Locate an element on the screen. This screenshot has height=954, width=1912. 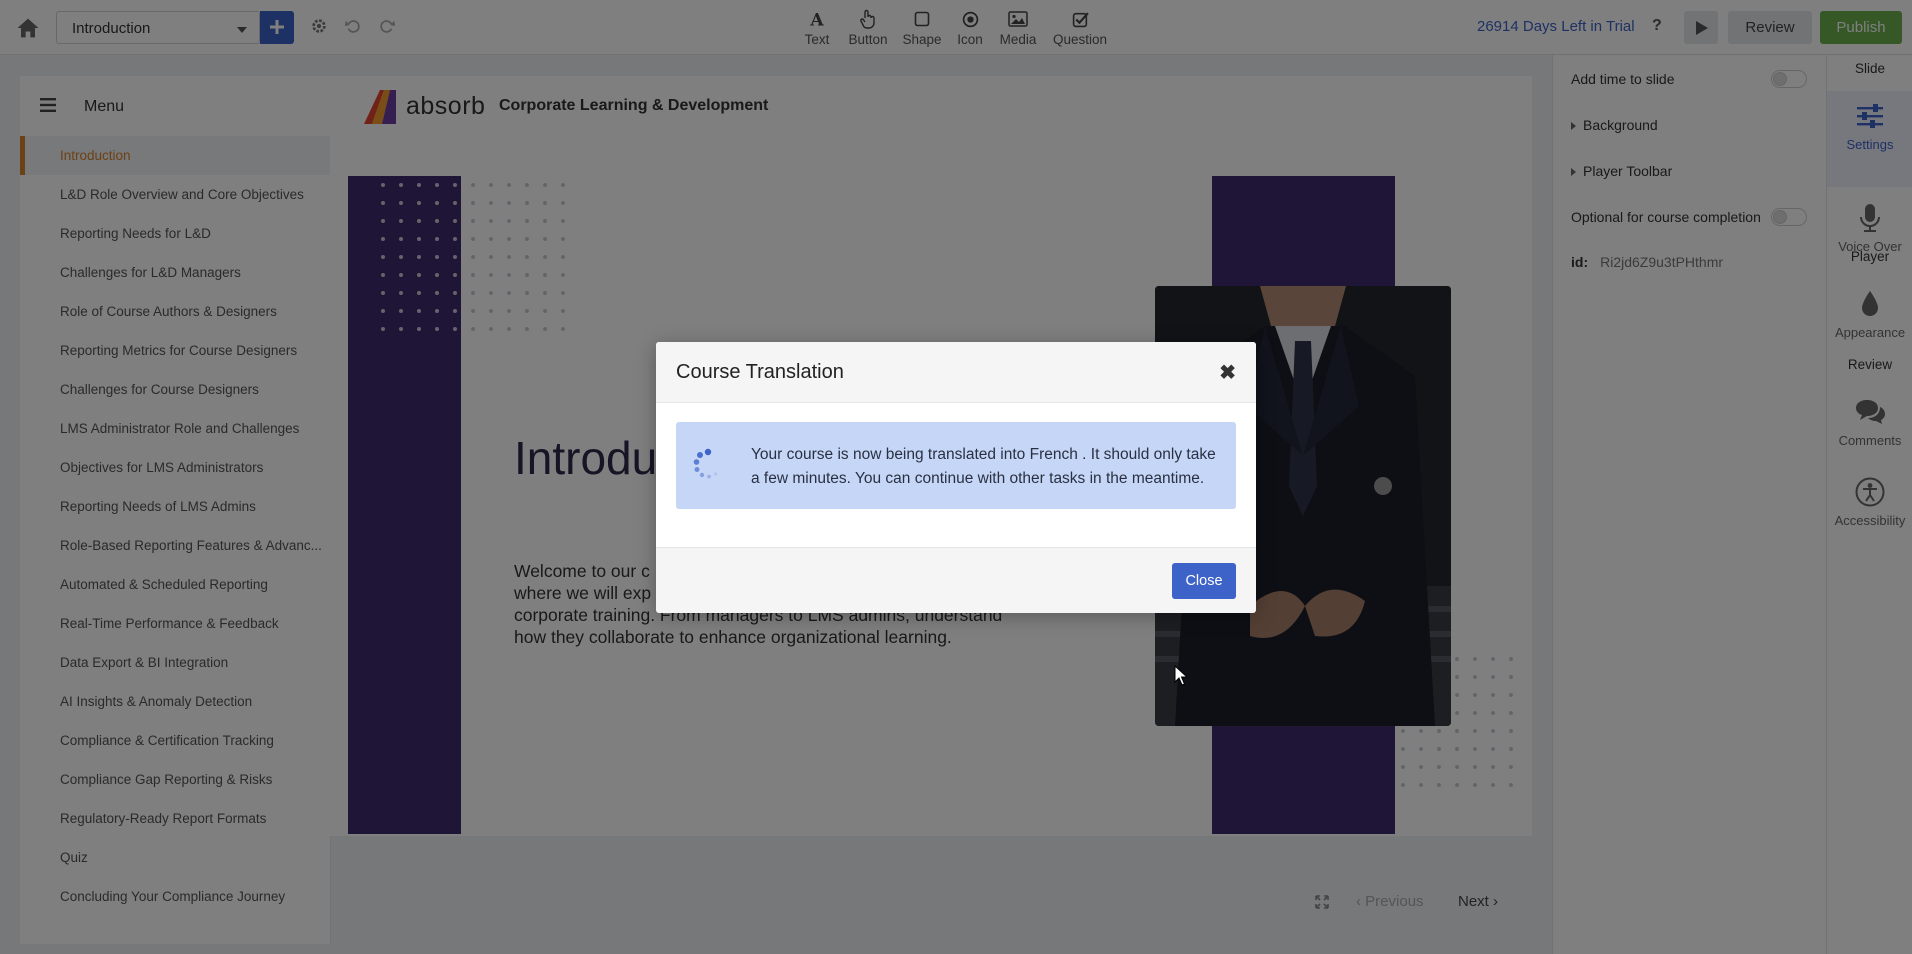
modal-footer: Close is located at coordinates (956, 580).